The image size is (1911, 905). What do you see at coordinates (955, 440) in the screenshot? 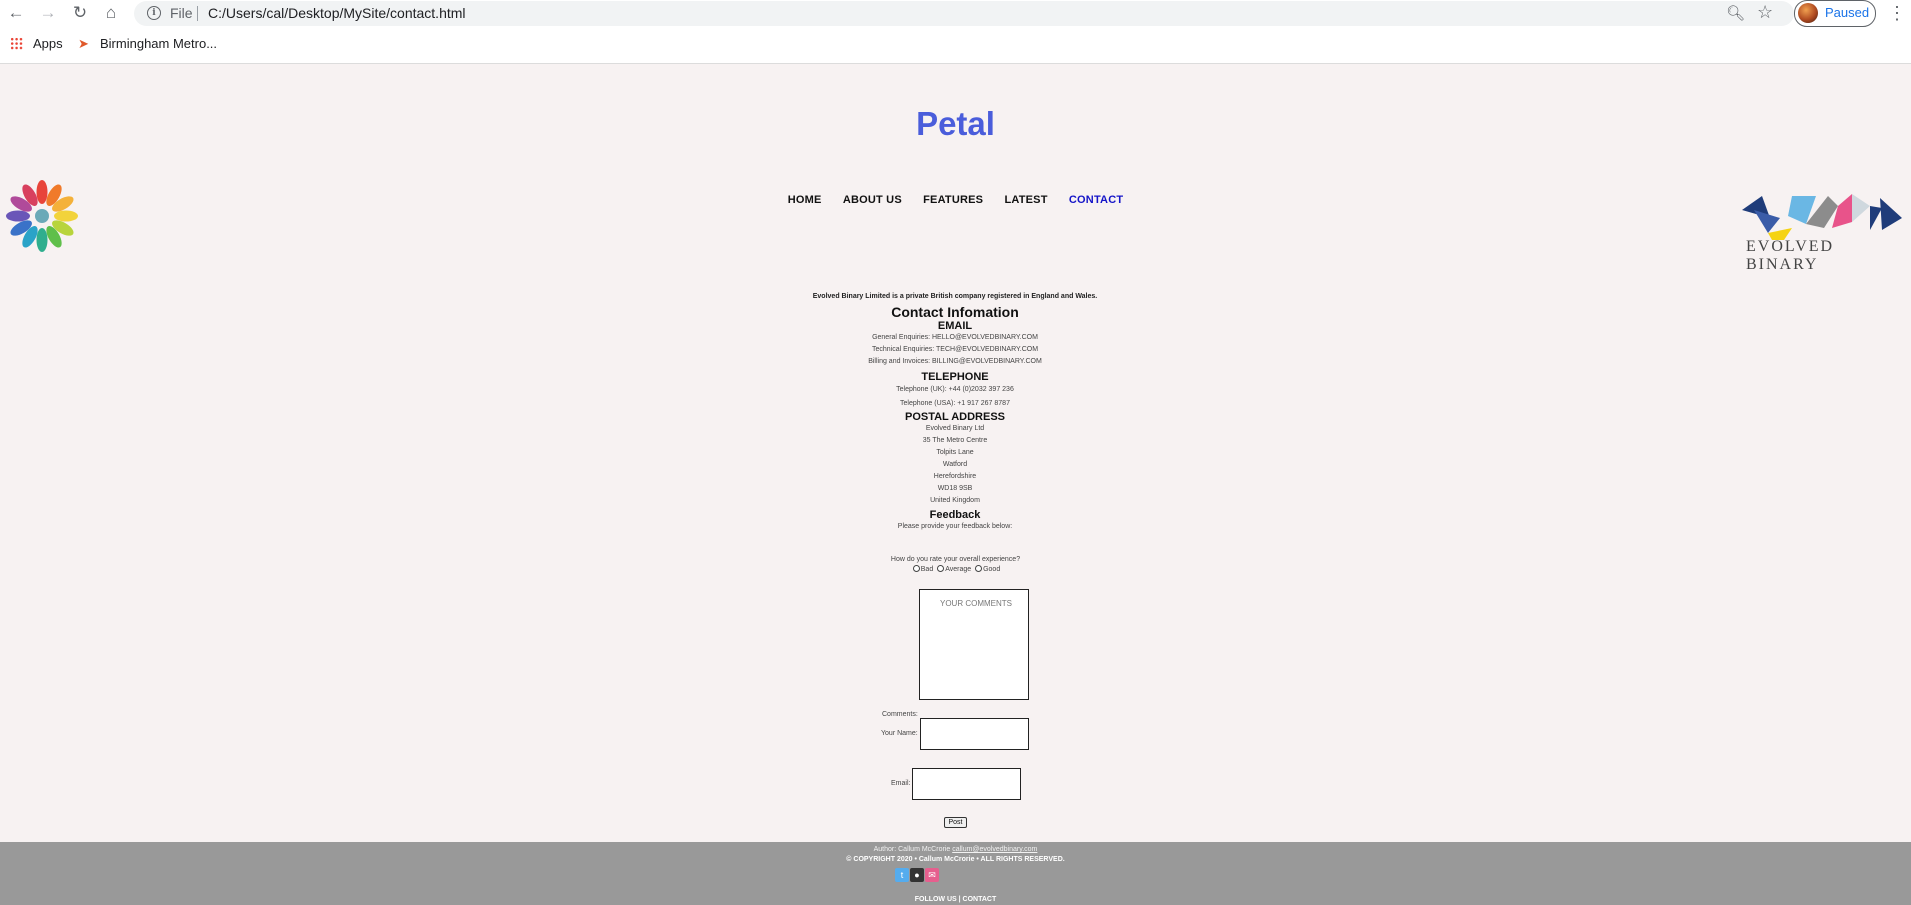
I see `address-line: 35 The Metro Centre` at bounding box center [955, 440].